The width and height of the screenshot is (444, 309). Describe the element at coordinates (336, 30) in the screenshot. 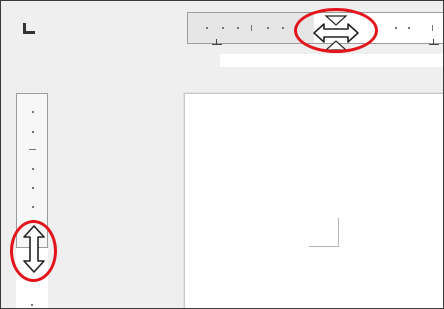

I see `horizontal-ruler-highlight` at that location.